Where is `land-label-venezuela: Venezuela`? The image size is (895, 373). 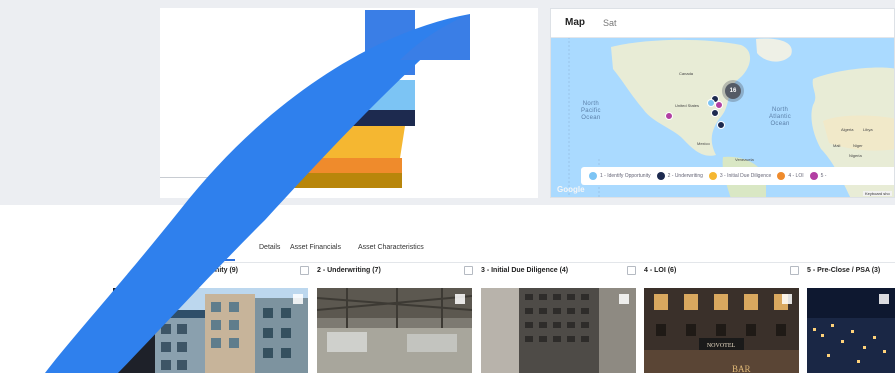
land-label-venezuela: Venezuela is located at coordinates (744, 159).